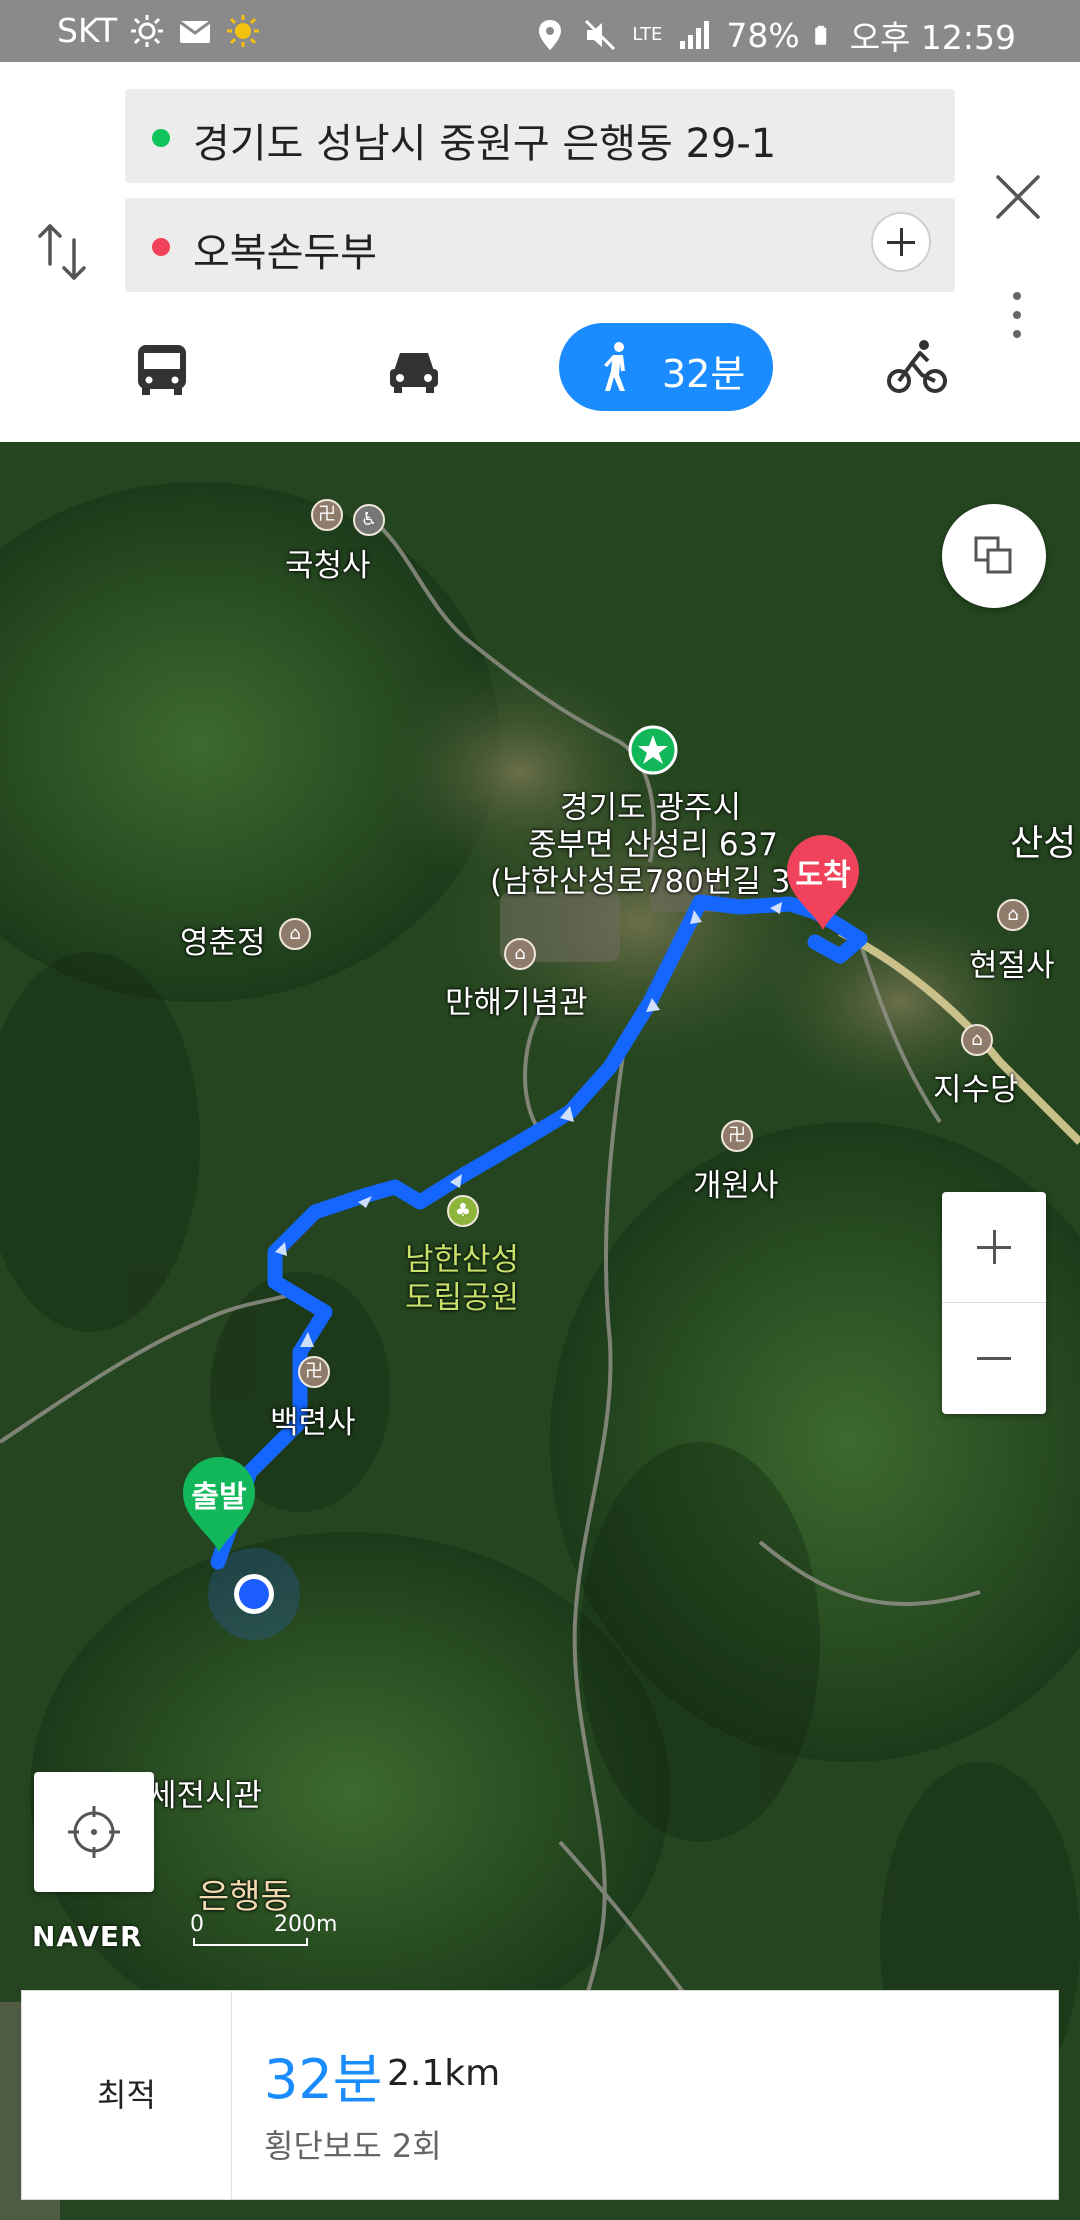 Image resolution: width=1080 pixels, height=2220 pixels. What do you see at coordinates (520, 954) in the screenshot?
I see `museum-poi-icon: ⌂` at bounding box center [520, 954].